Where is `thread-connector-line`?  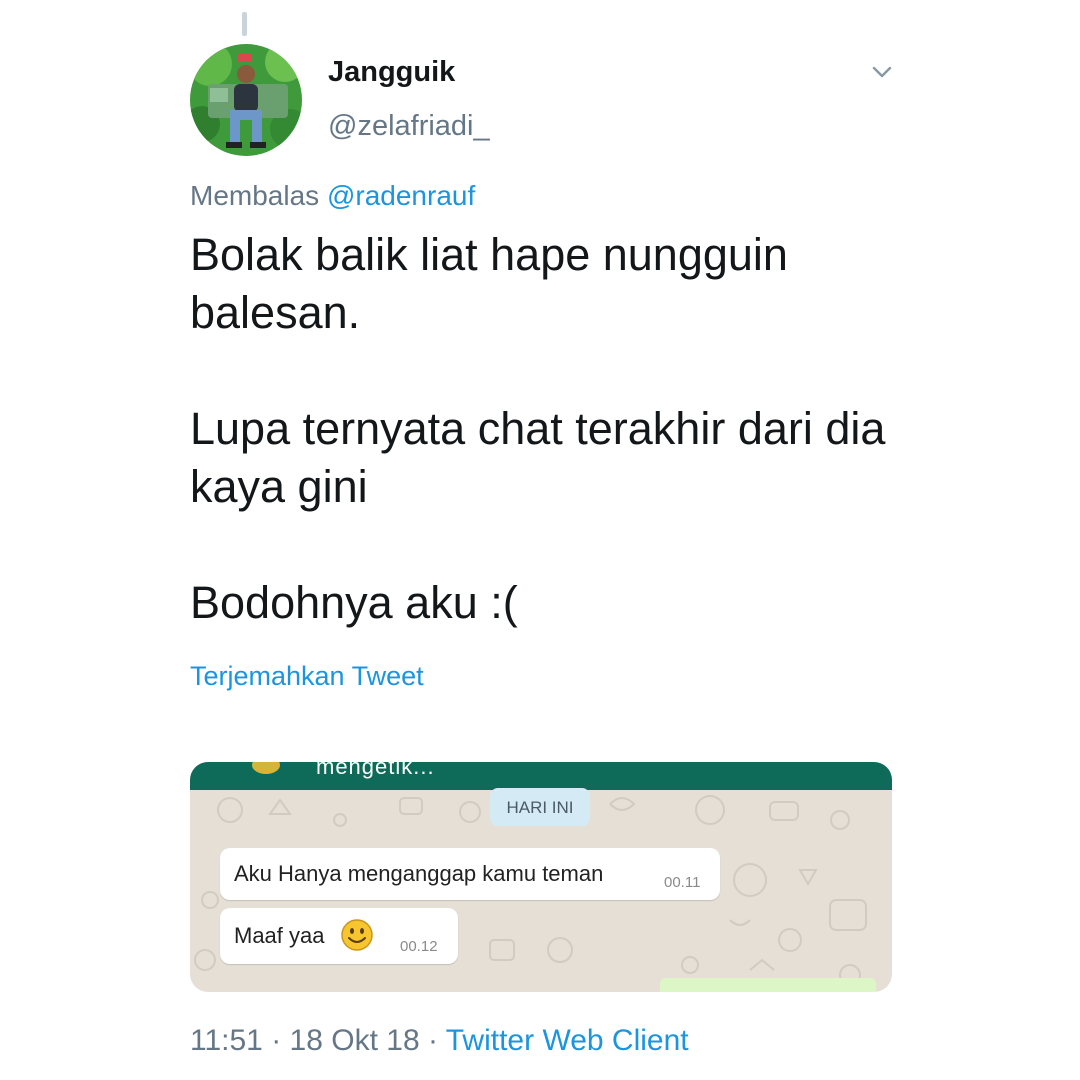
thread-connector-line is located at coordinates (244, 24).